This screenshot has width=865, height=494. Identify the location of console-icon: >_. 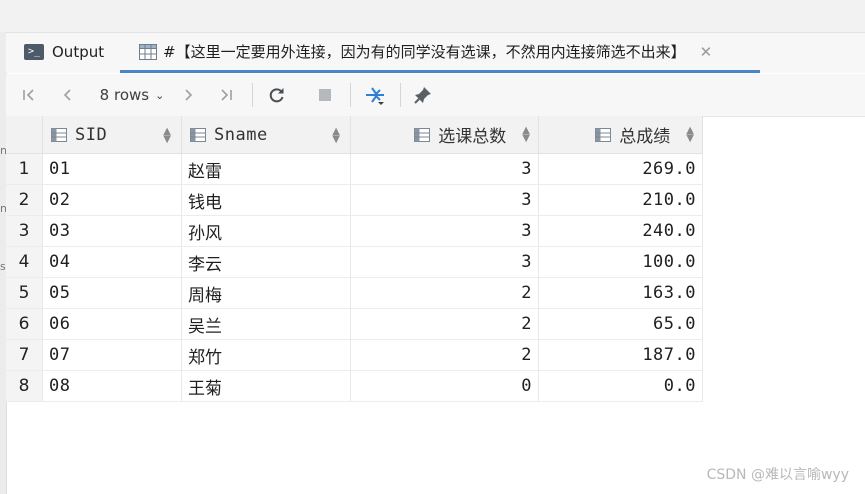
(34, 51).